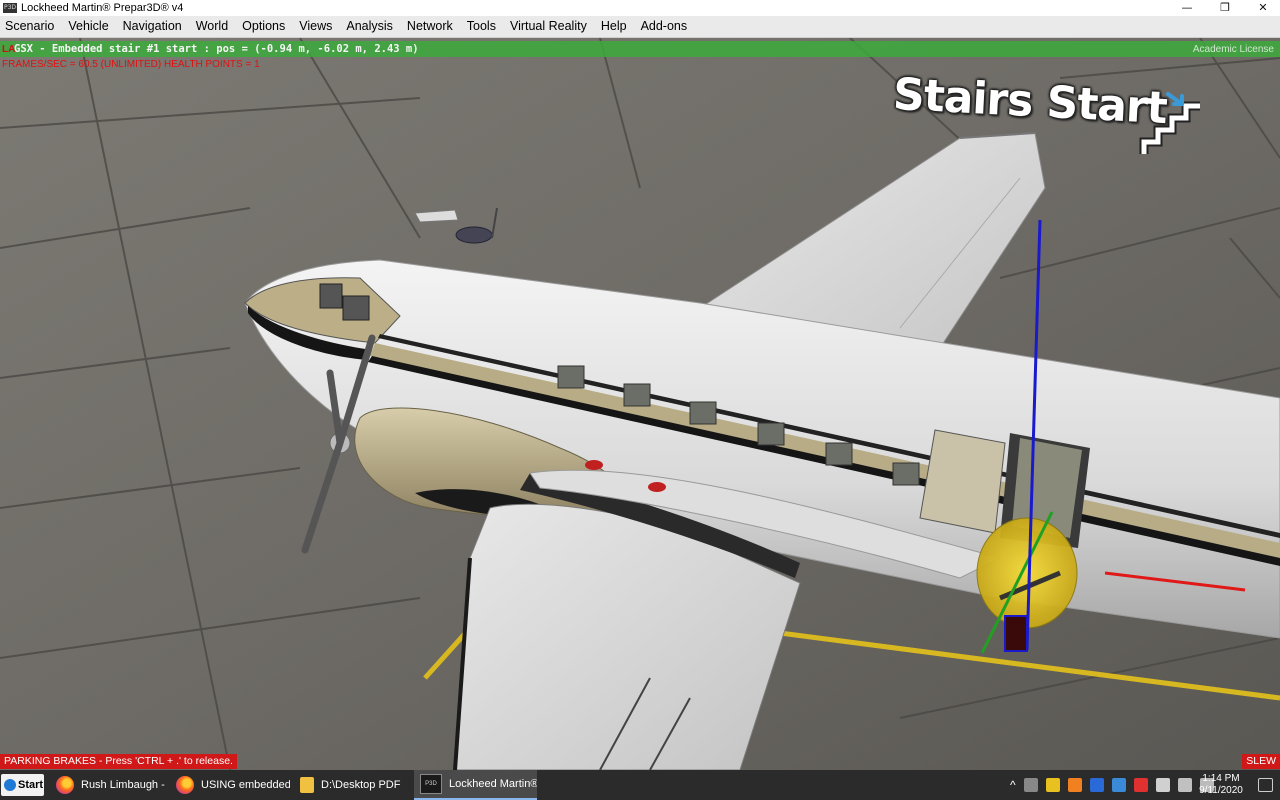  I want to click on windows-orb-icon, so click(10, 785).